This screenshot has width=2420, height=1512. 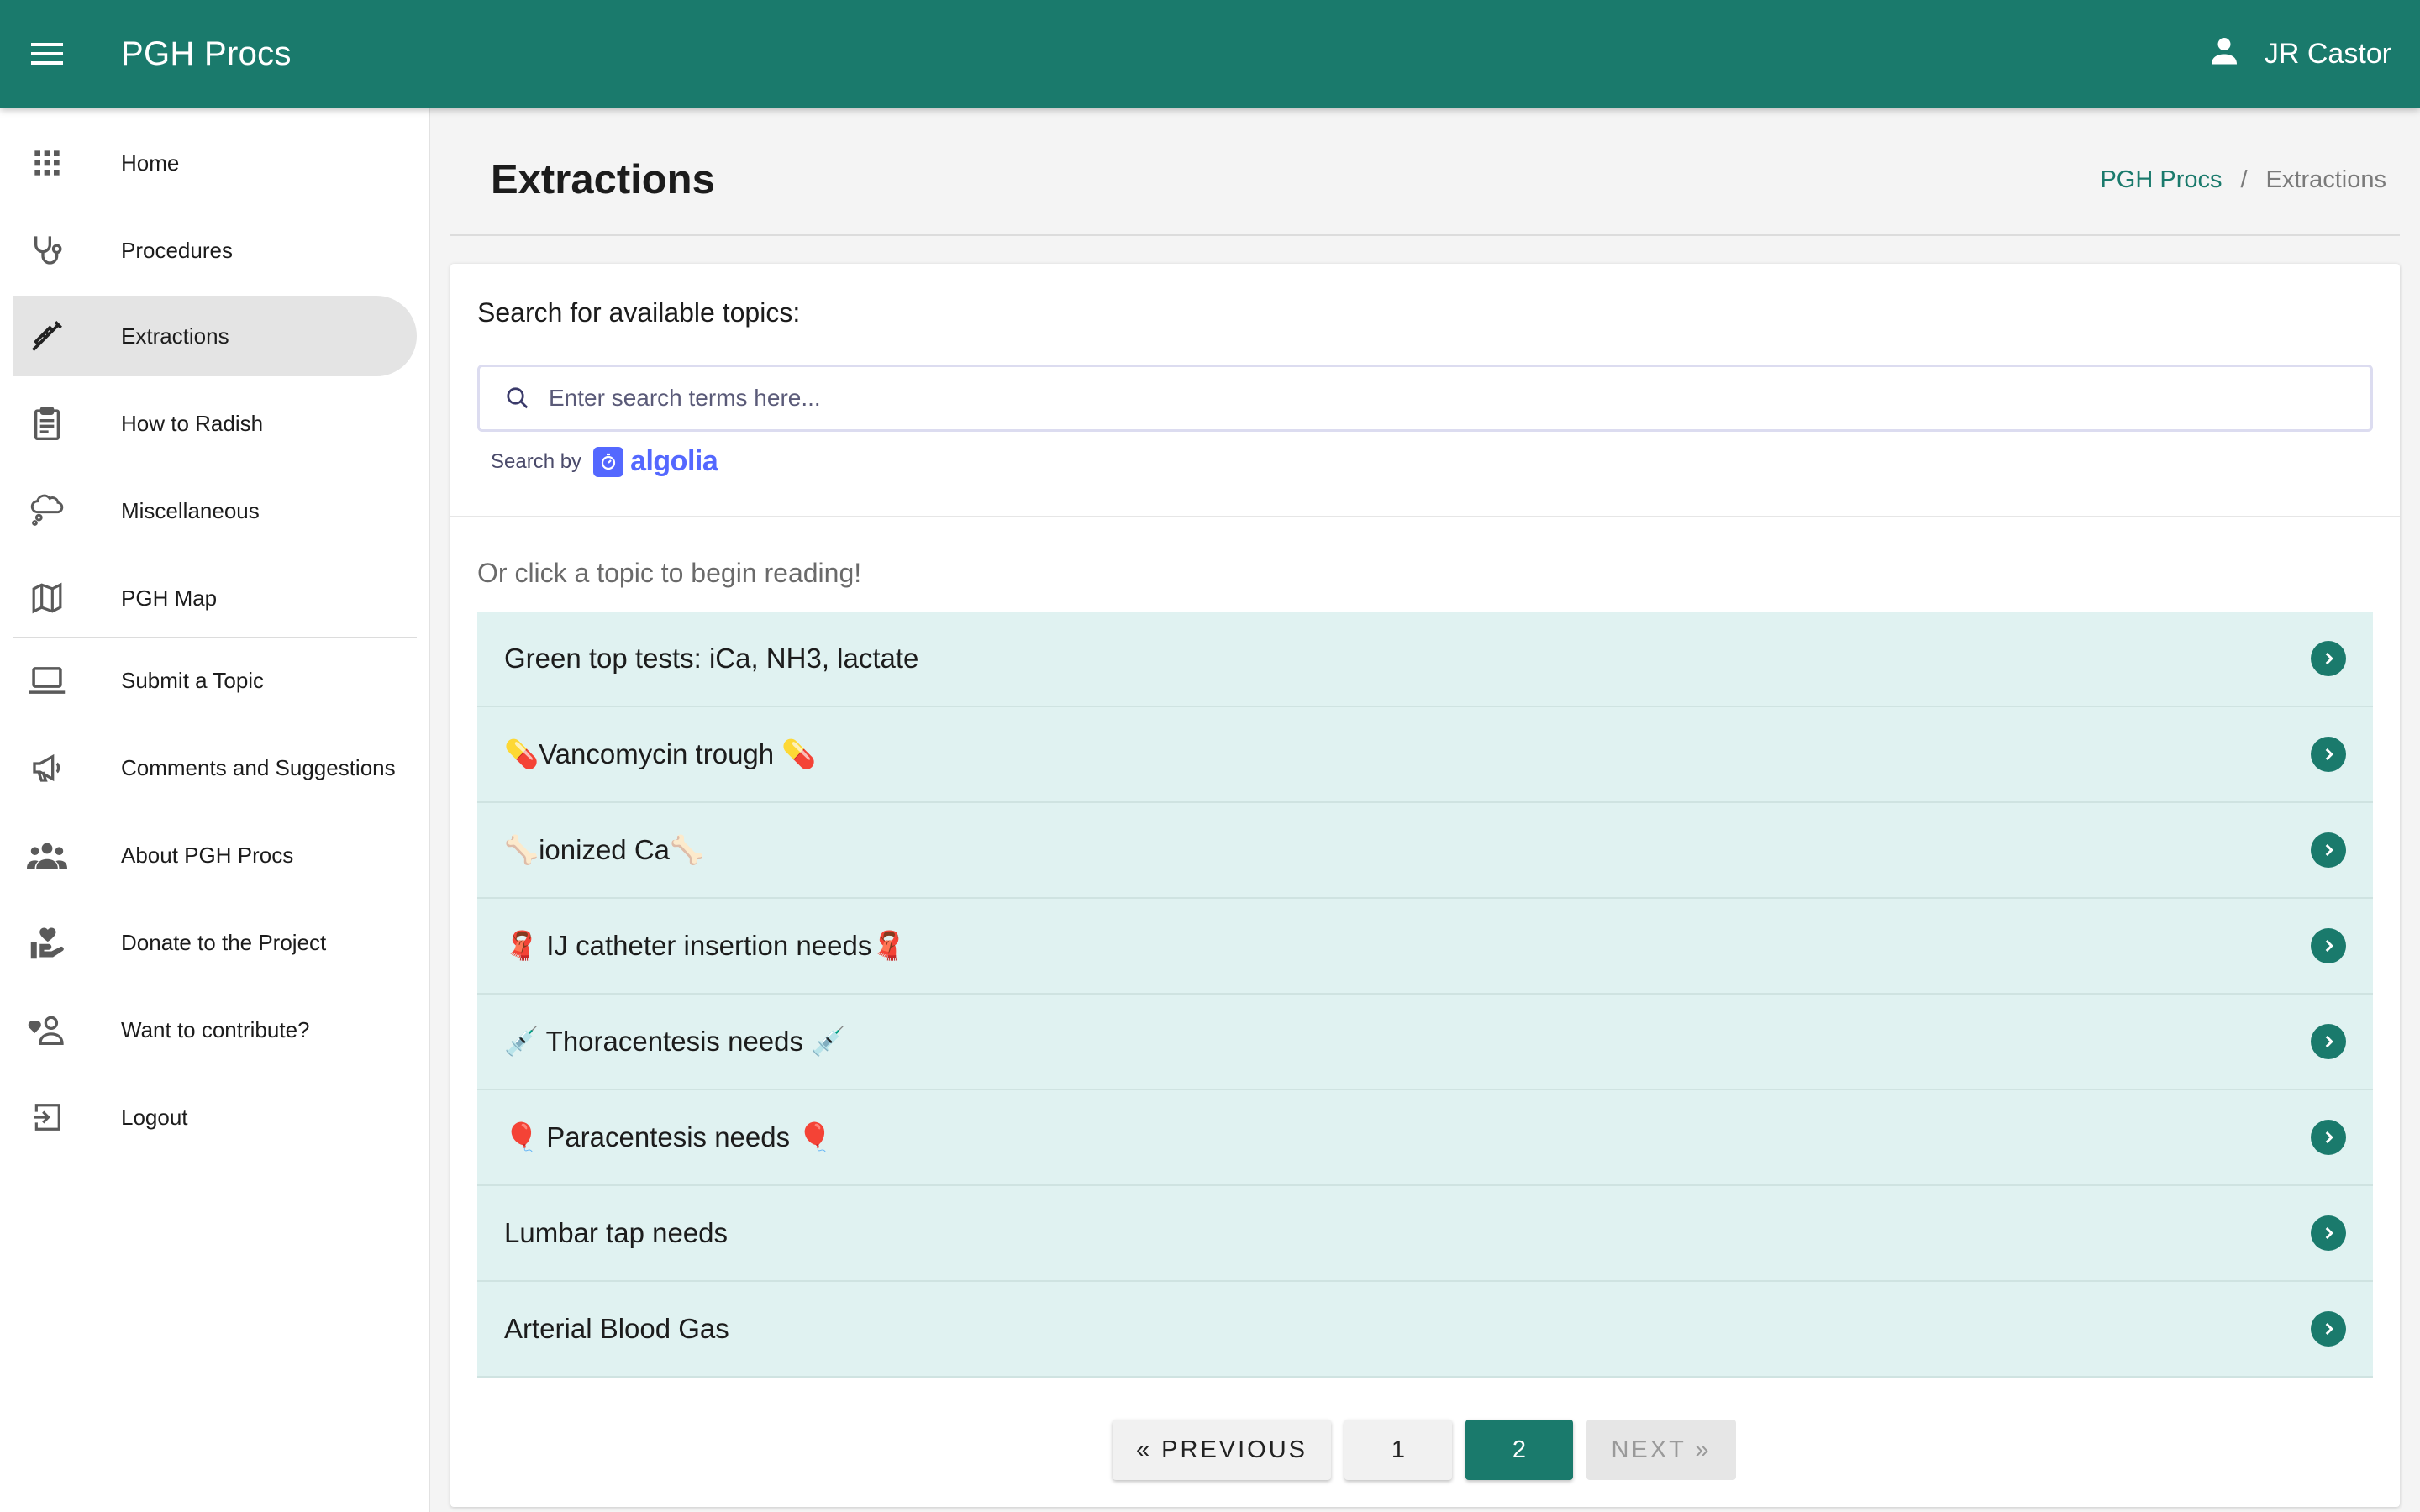 I want to click on topic-item: 💉 Thoracentesis needs 💉, so click(x=1425, y=1042).